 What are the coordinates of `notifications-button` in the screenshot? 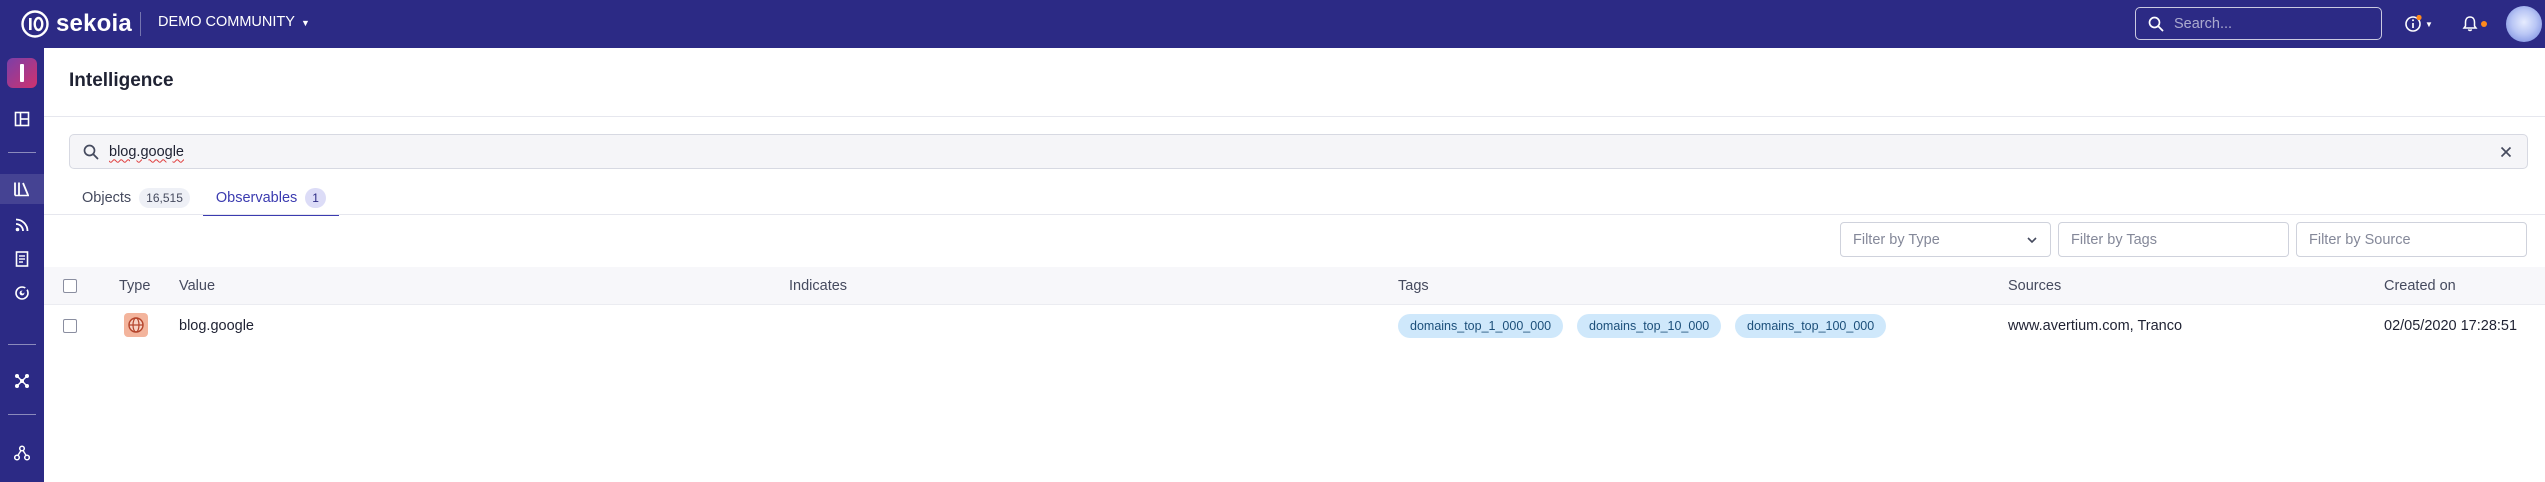 It's located at (2477, 24).